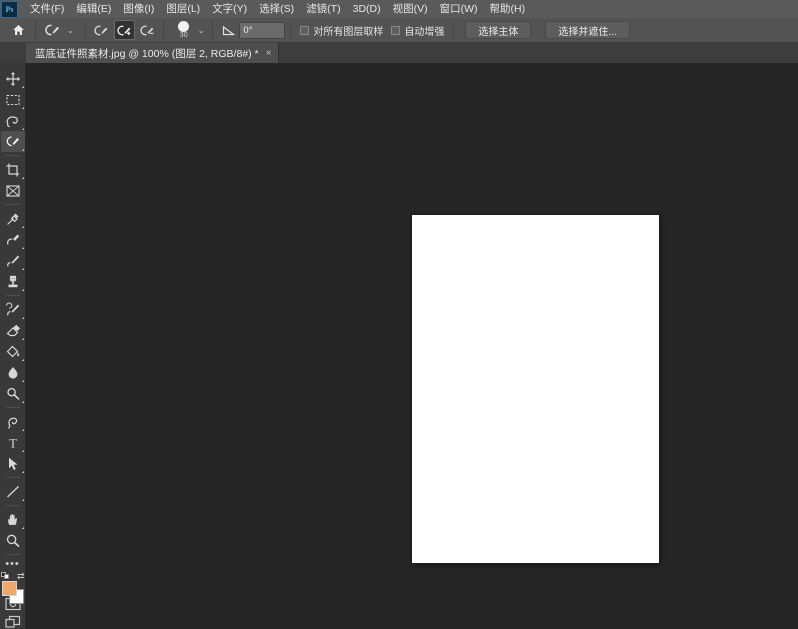  I want to click on healing-brush-icon, so click(12, 239).